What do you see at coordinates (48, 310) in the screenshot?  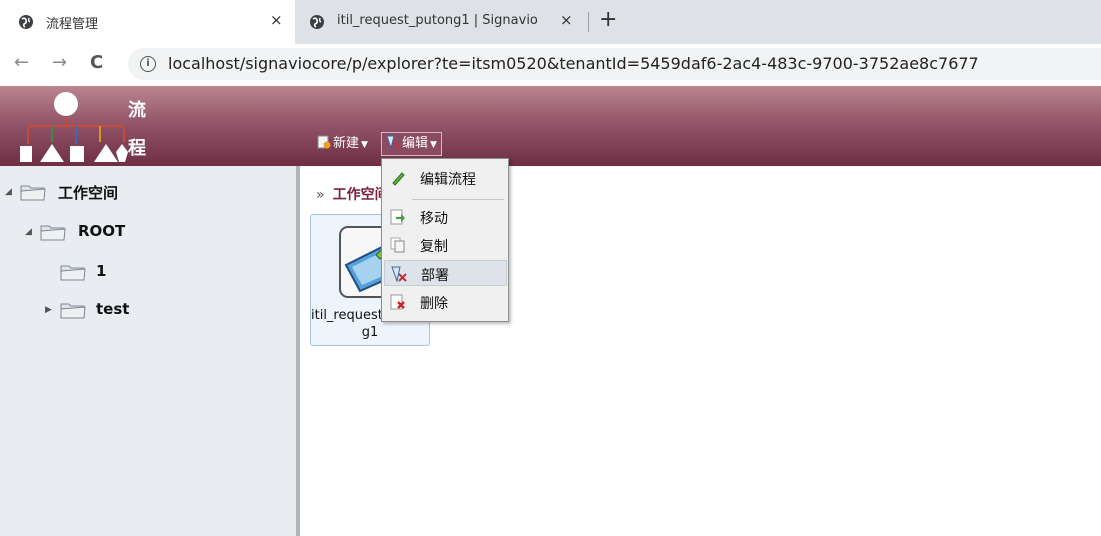 I see `collapse-icon: ▶` at bounding box center [48, 310].